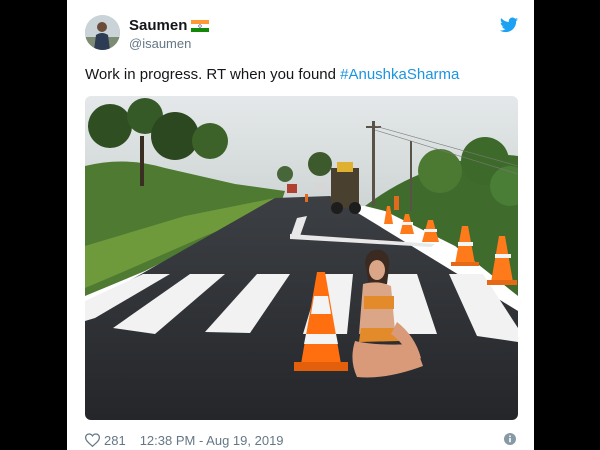 The width and height of the screenshot is (600, 450). Describe the element at coordinates (212, 440) in the screenshot. I see `timestamp-link: 12:38 PM - Aug 19, 2019` at that location.